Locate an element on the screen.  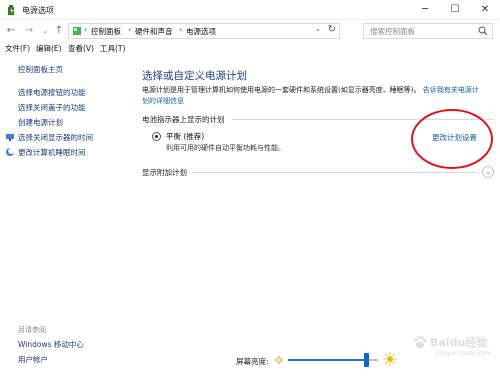
address-bar: › 控制面板 › 硬件和声音 › 电源选项 ⌄ ↻ is located at coordinates (204, 31).